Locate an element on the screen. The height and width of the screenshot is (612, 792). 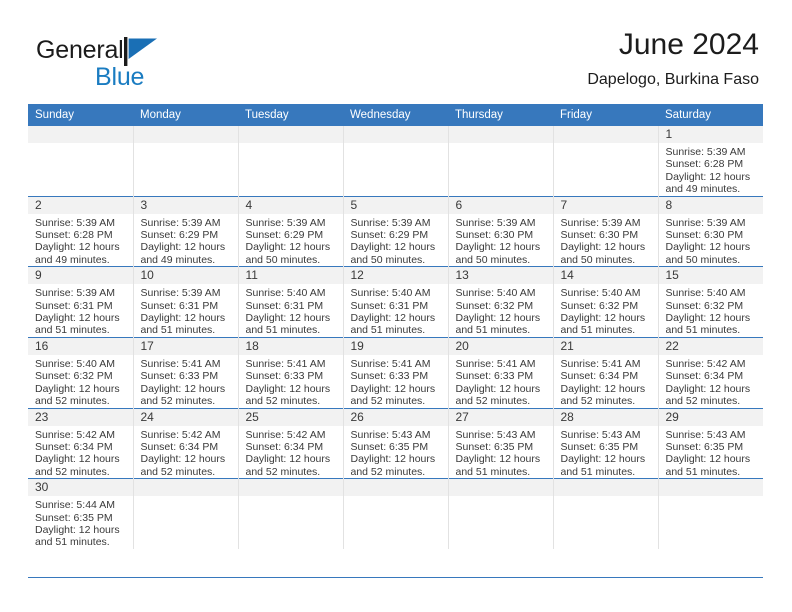
sunset-line: Sunset: 6:34 PM is located at coordinates (284, 446).